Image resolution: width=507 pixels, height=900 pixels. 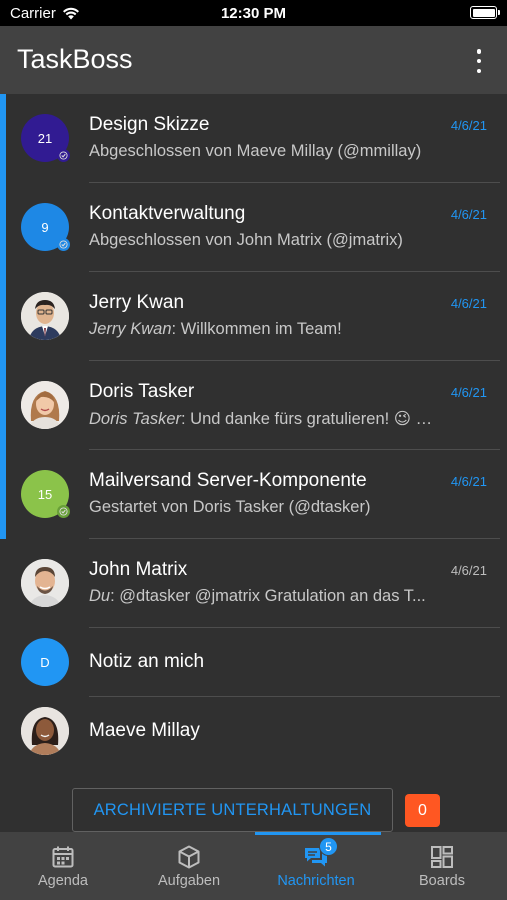 I want to click on conversation-preview: Gestartet von Doris Tasker (@dtasker), so click(x=286, y=507).